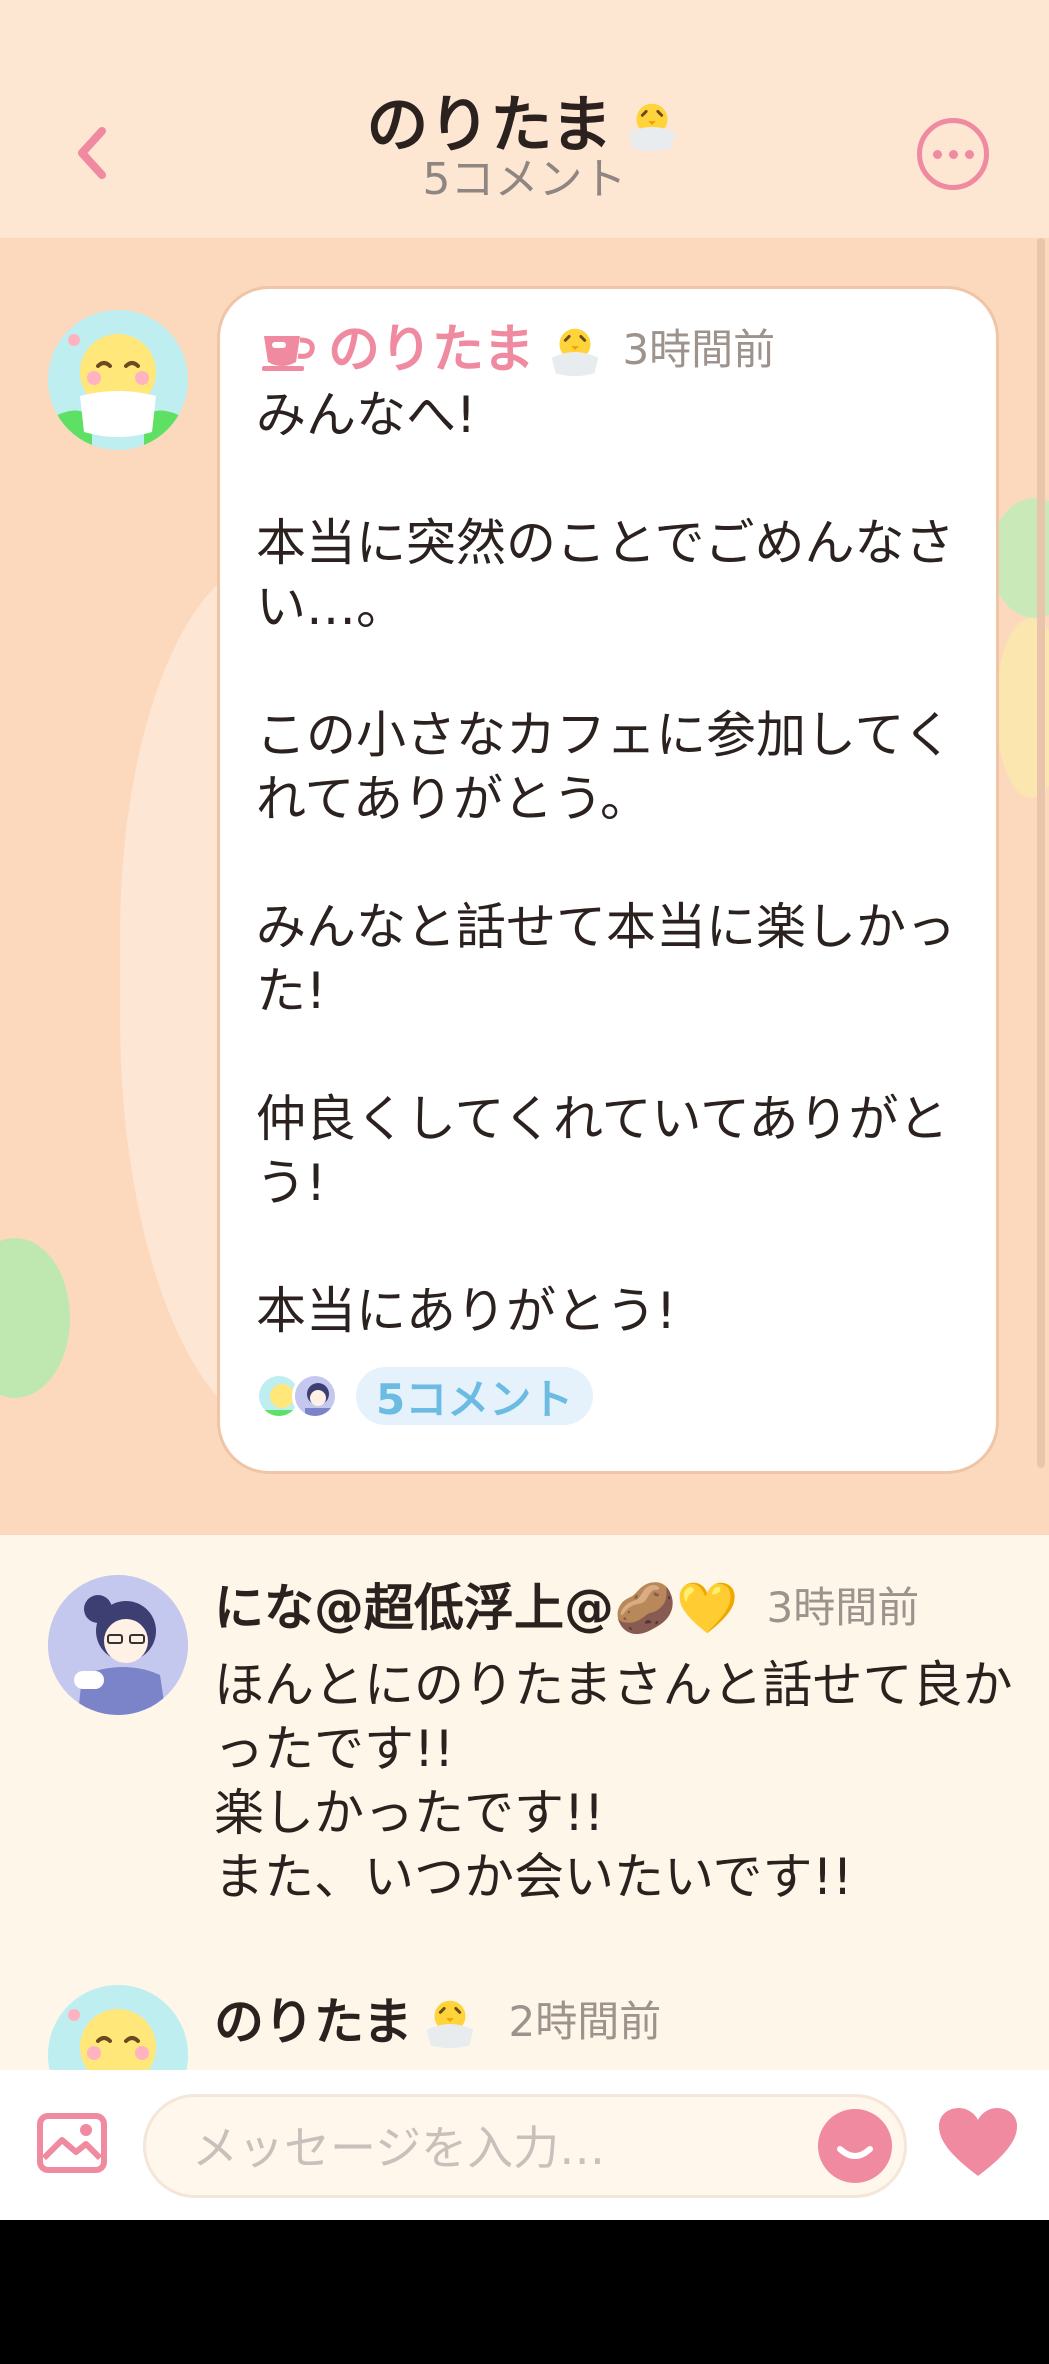  Describe the element at coordinates (524, 179) in the screenshot. I see `comment-count-subtitle: 5コメント` at that location.